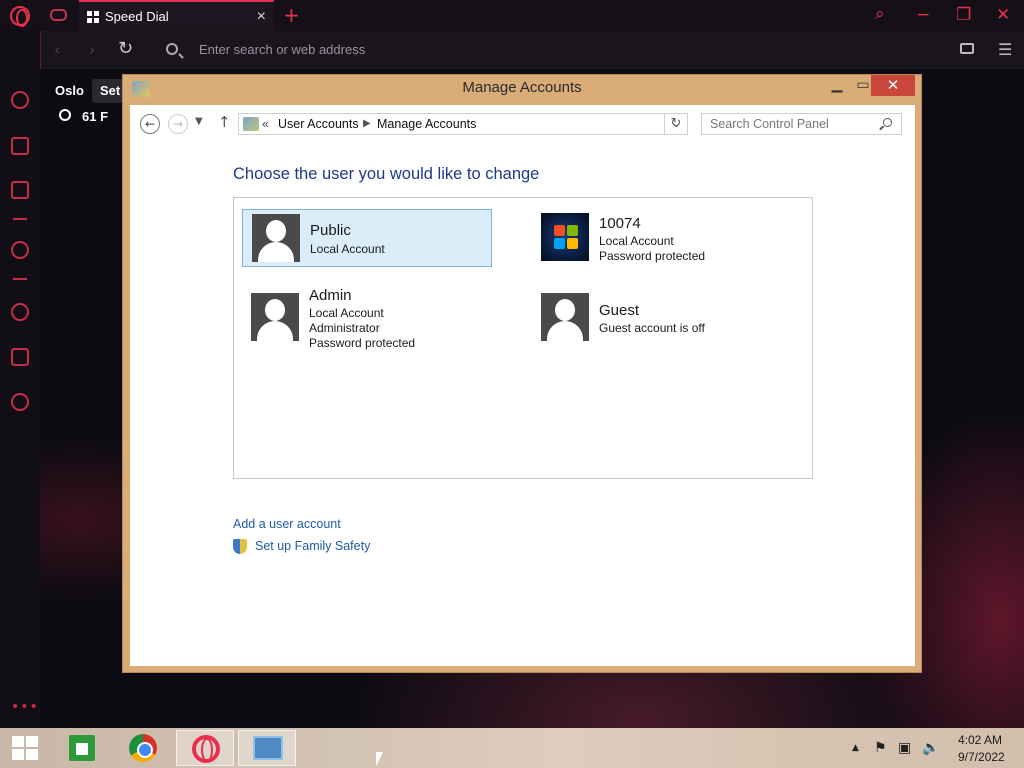 This screenshot has width=1024, height=768. Describe the element at coordinates (532, 50) in the screenshot. I see `address-bar-row: ‹ › ↻ Enter search or web address ☰` at that location.